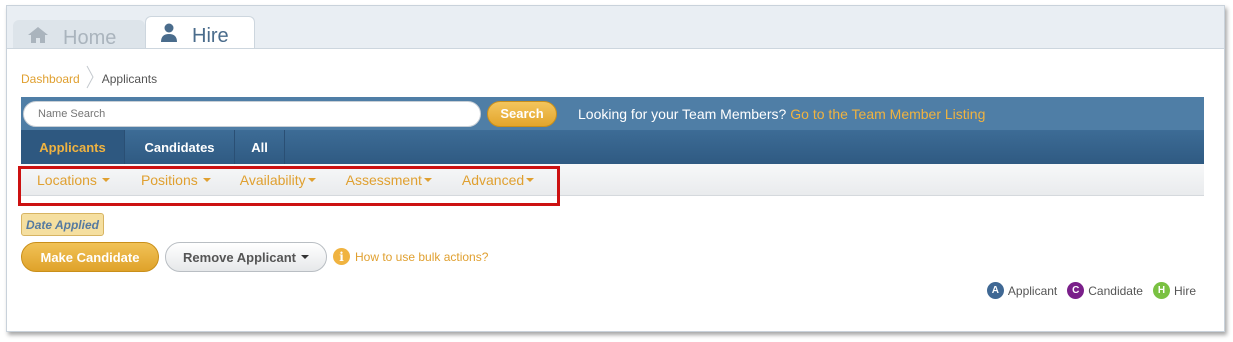 The image size is (1233, 342). I want to click on breadcrumb-dashboard-link: Dashboard, so click(50, 79).